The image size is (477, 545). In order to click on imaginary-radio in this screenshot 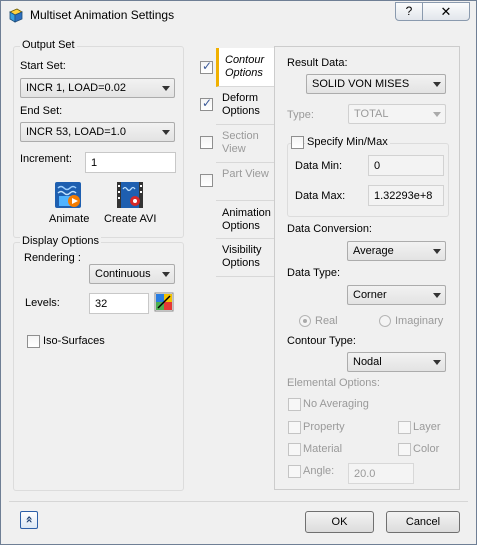, I will do `click(385, 321)`.